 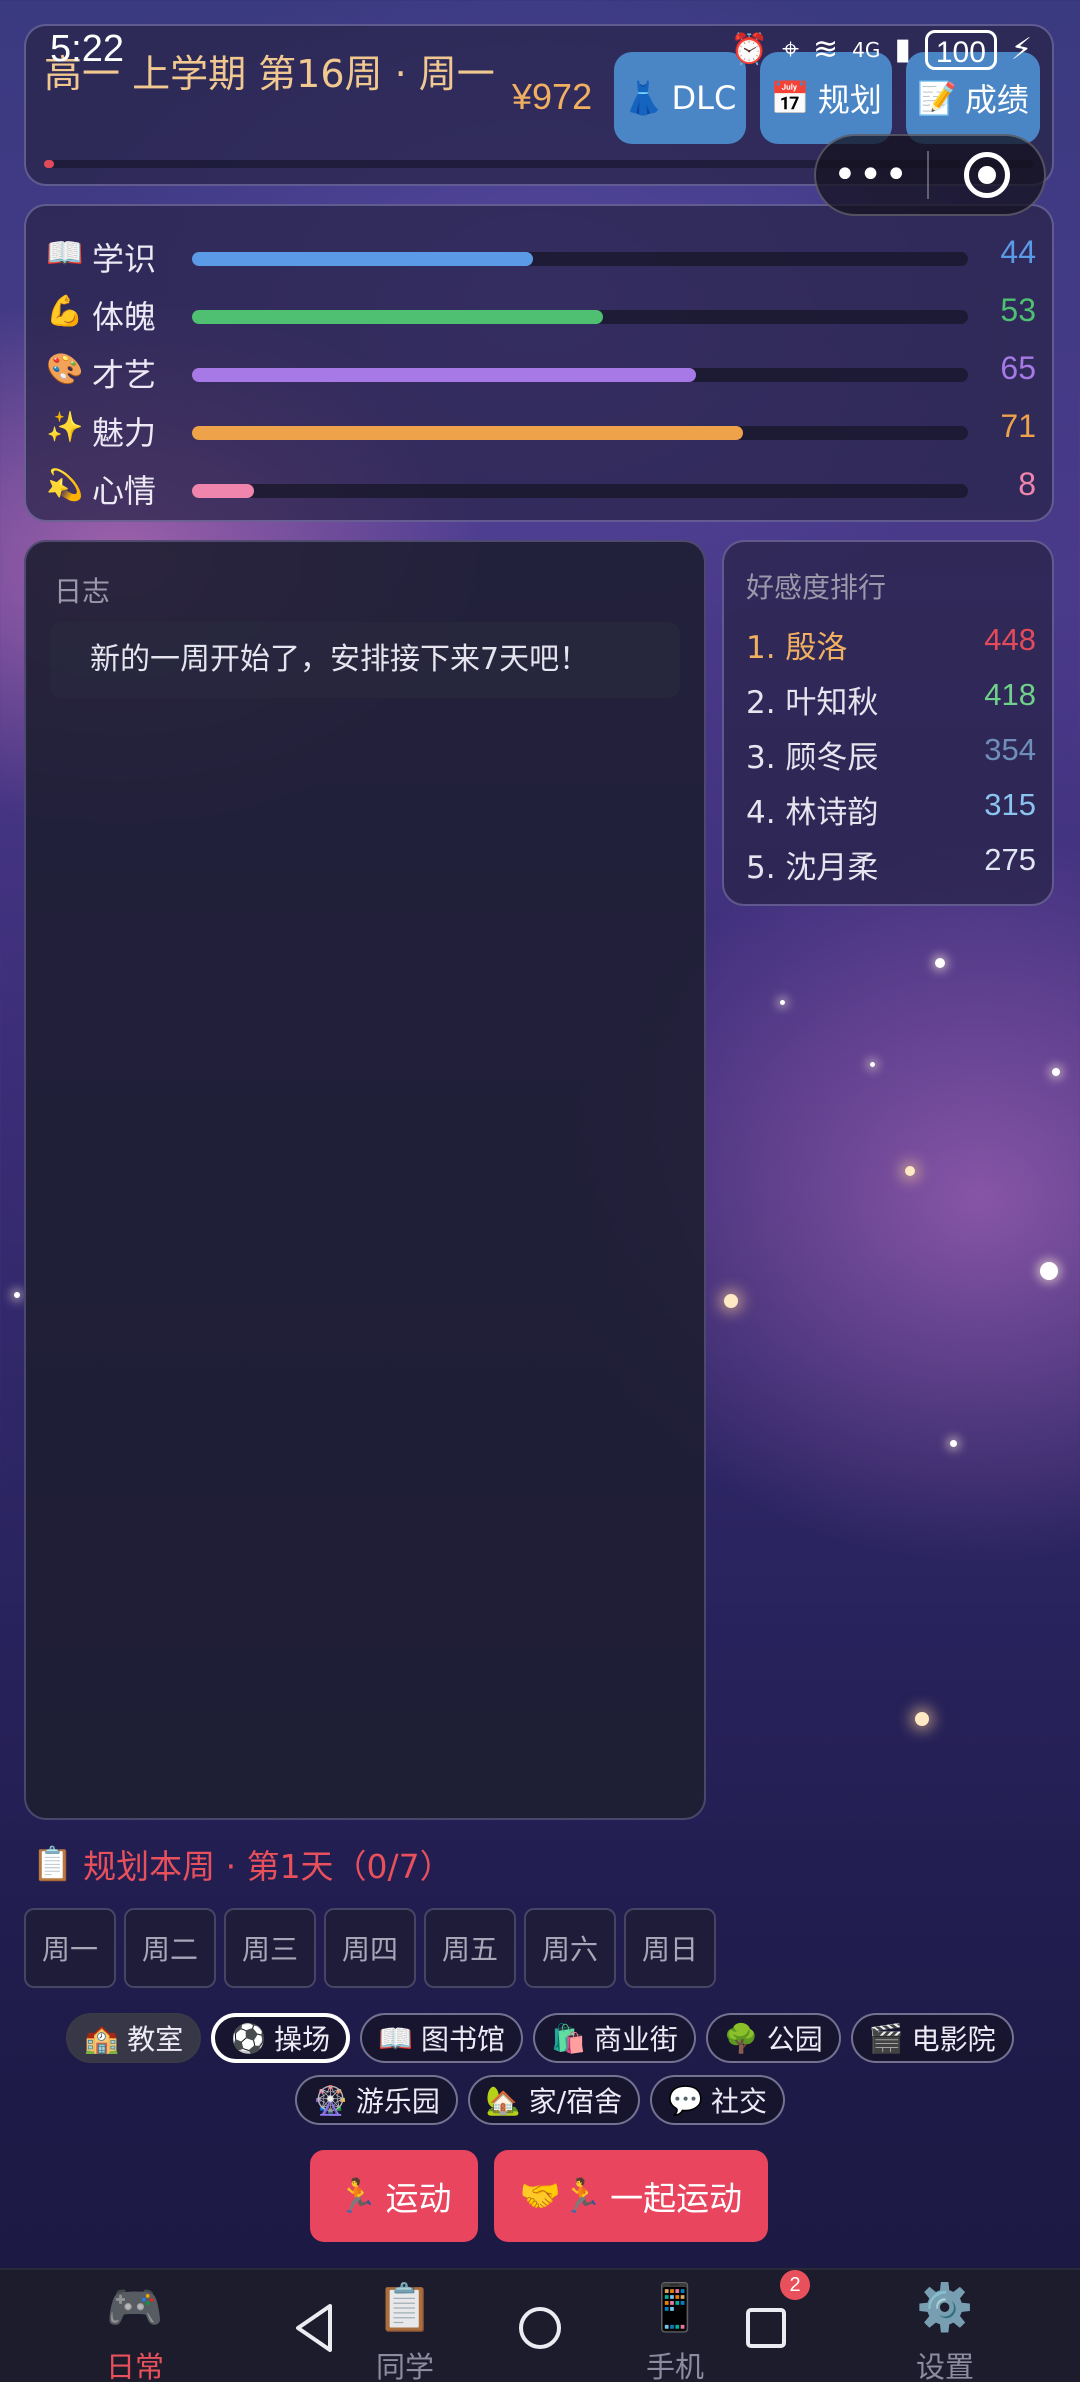 What do you see at coordinates (675, 2307) in the screenshot?
I see `phone-icon: 📱` at bounding box center [675, 2307].